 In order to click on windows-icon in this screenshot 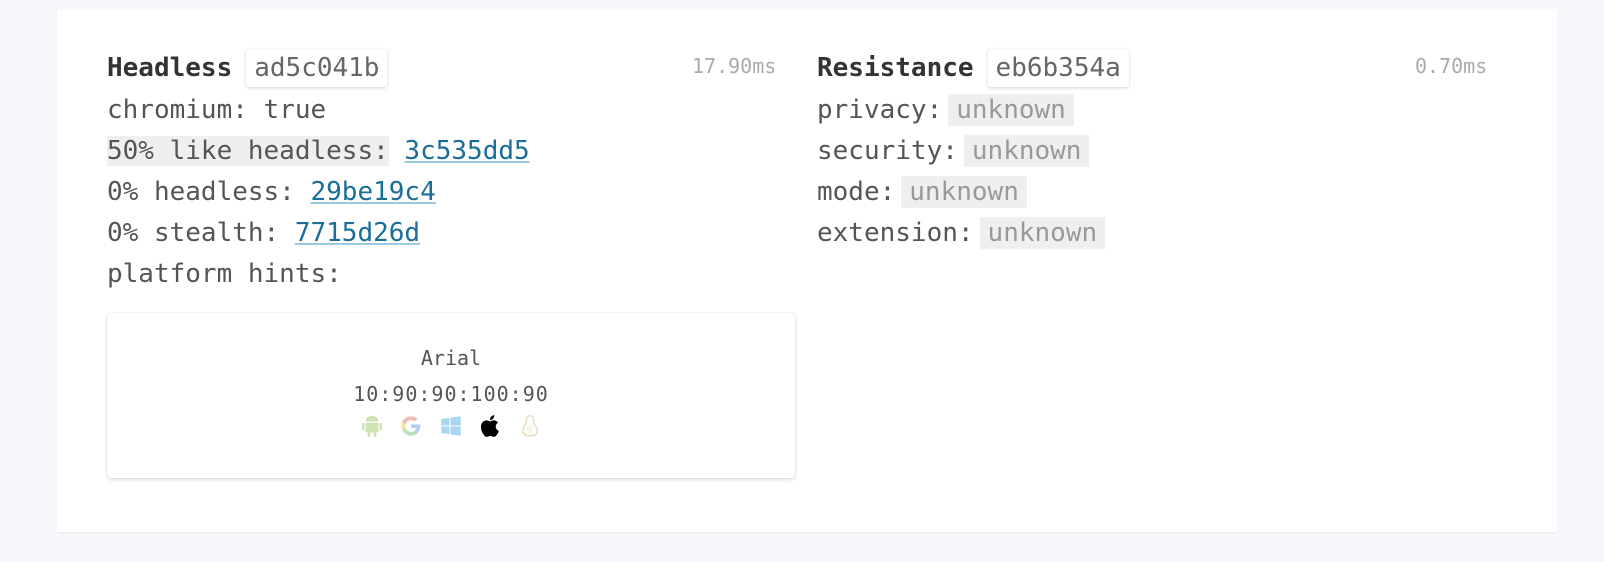, I will do `click(451, 426)`.